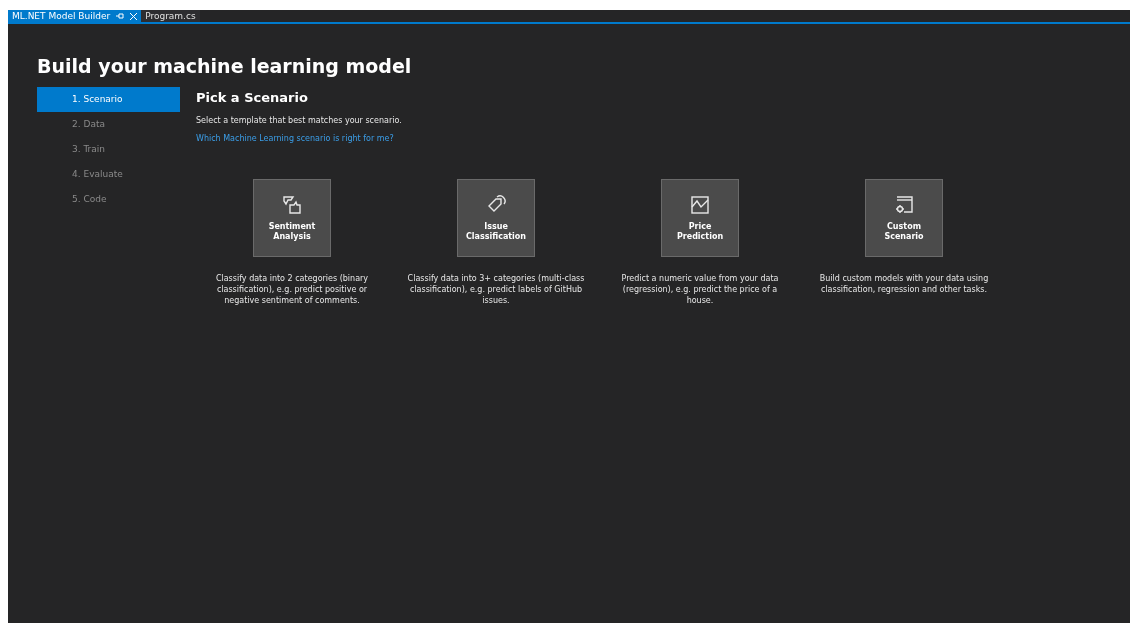  Describe the element at coordinates (700, 289) in the screenshot. I see `scenario-description: Predict a numeric value from your data (regression), e.g. predict the price of a house.` at that location.